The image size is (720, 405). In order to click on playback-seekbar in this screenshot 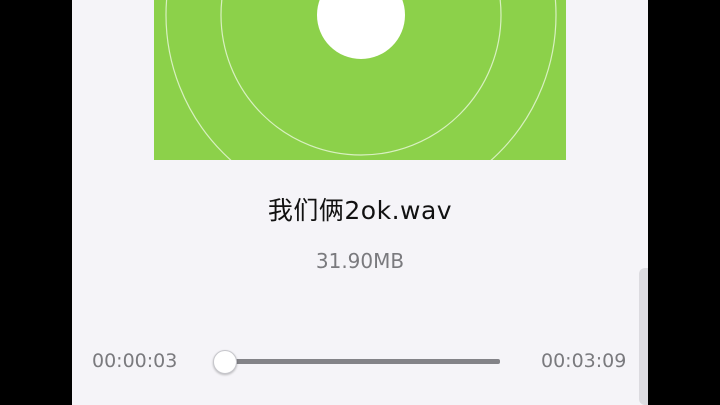, I will do `click(356, 362)`.